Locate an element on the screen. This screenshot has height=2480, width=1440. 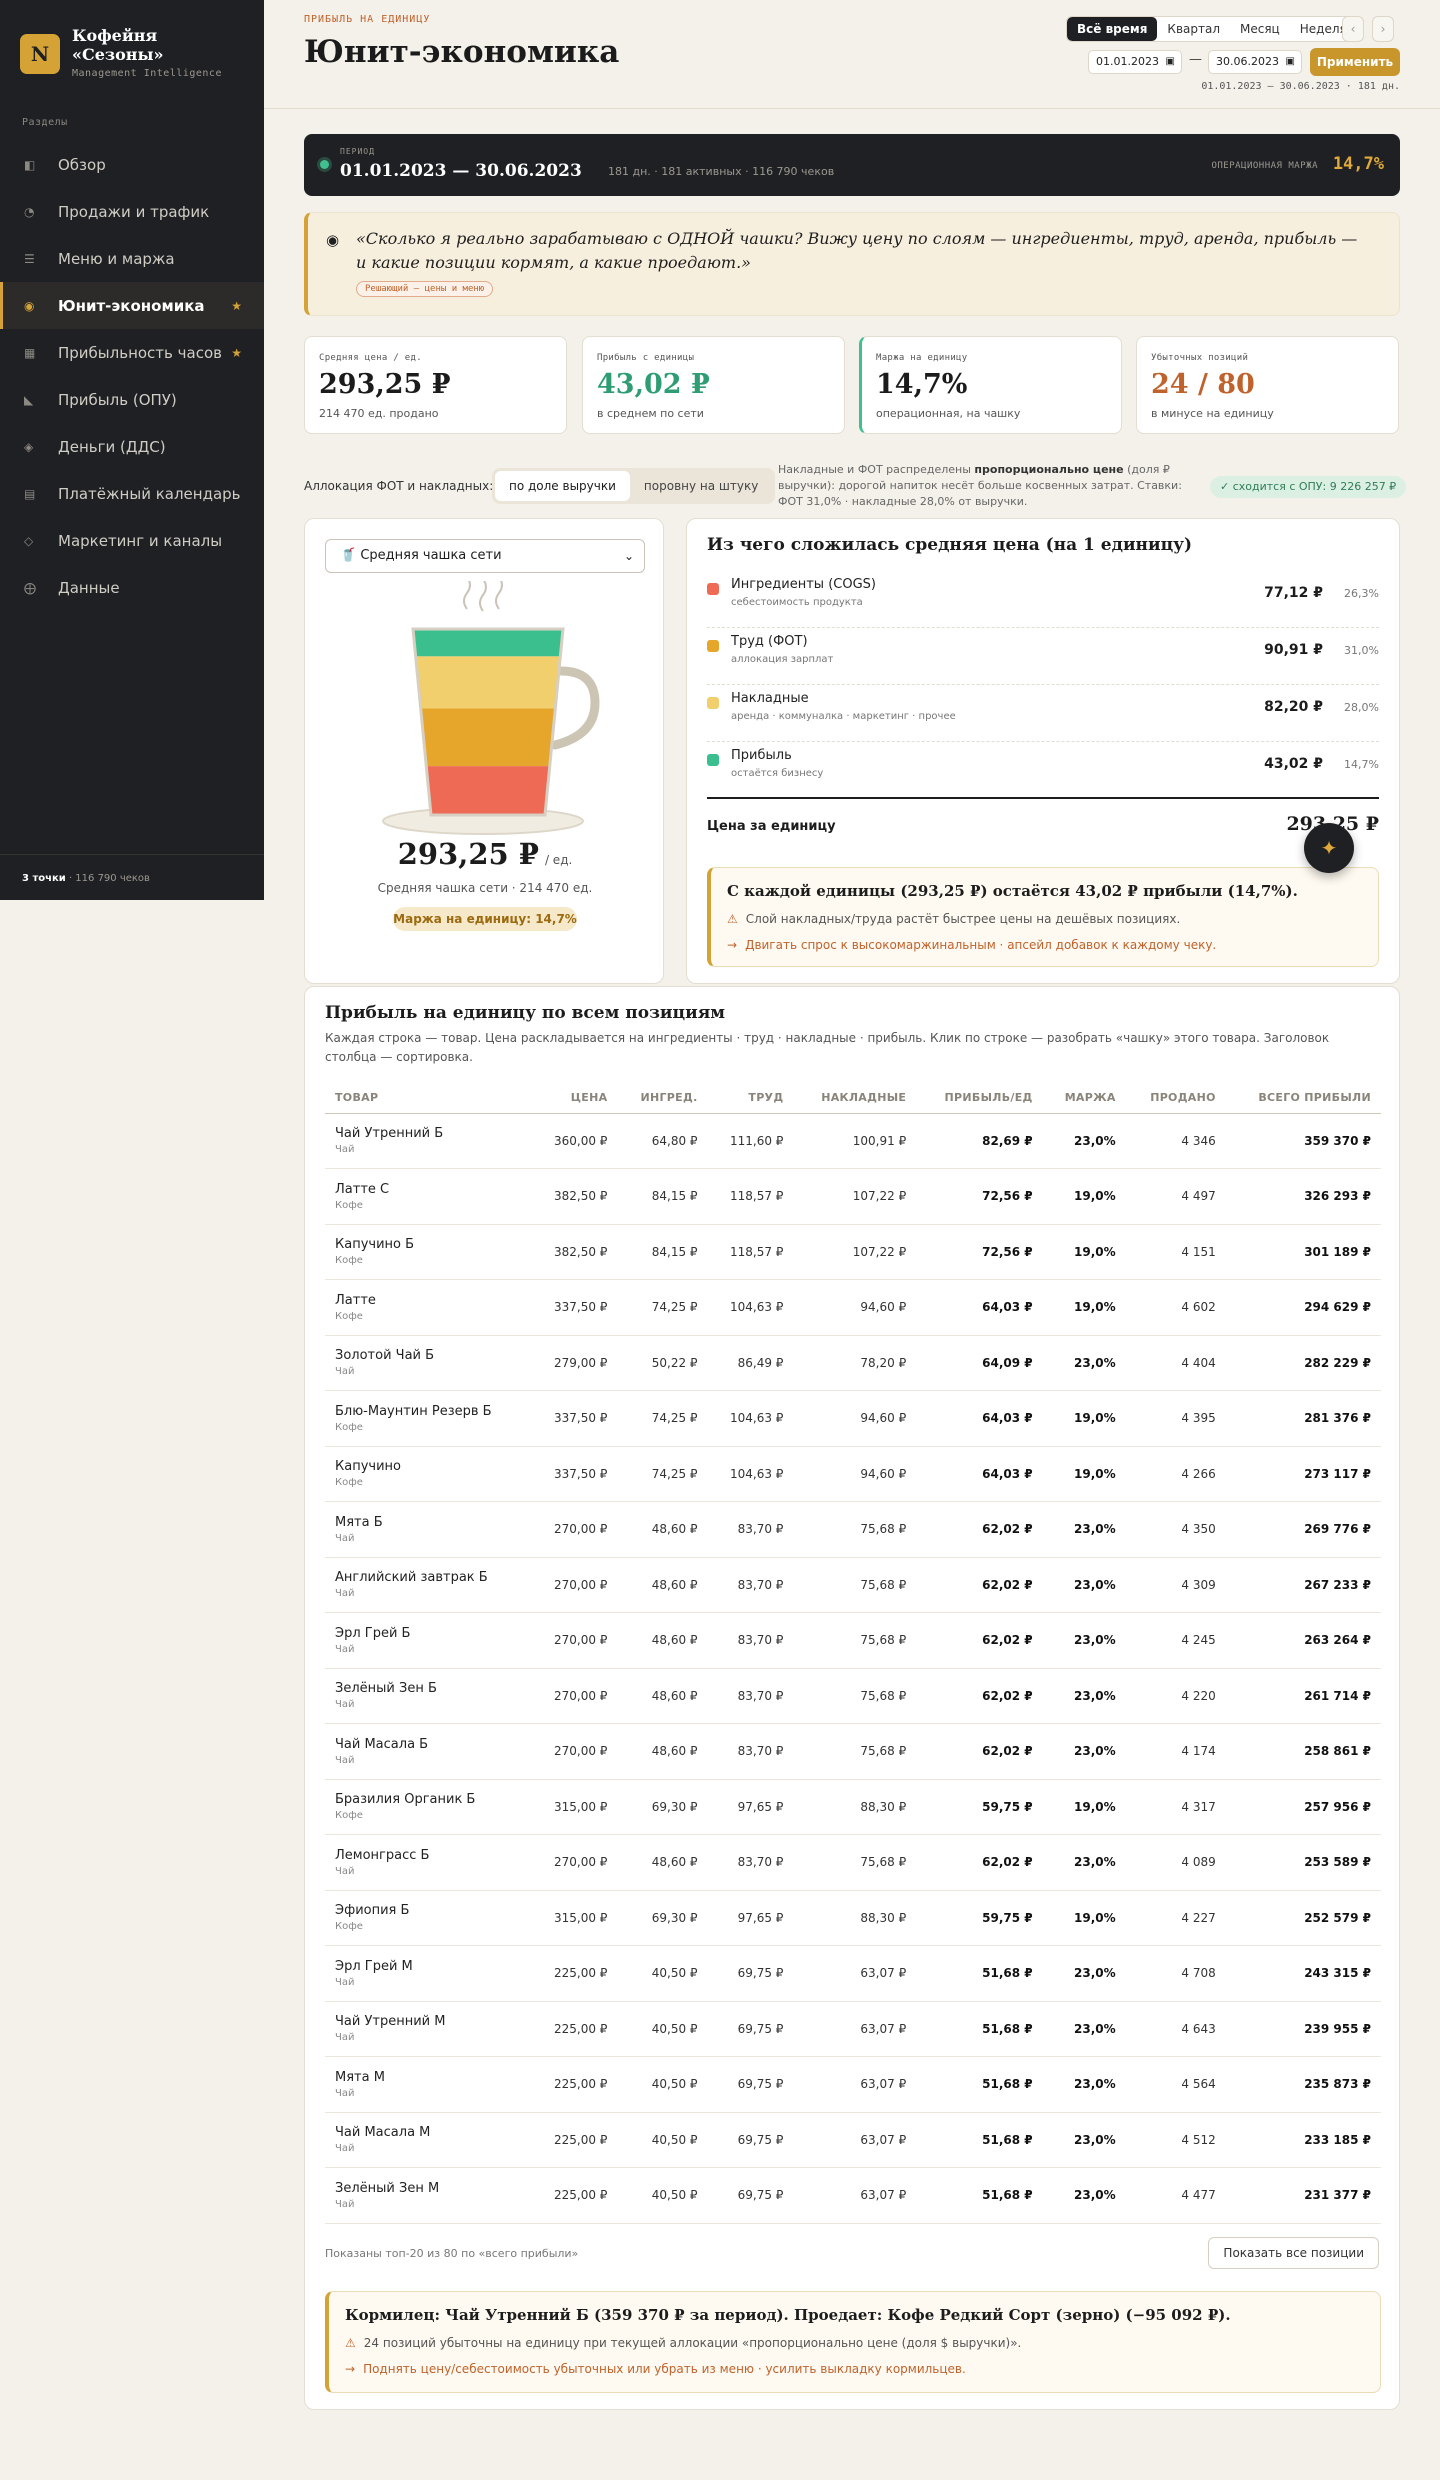
product-select: 🥤 Средняя чашка сети ⌄ is located at coordinates (485, 556).